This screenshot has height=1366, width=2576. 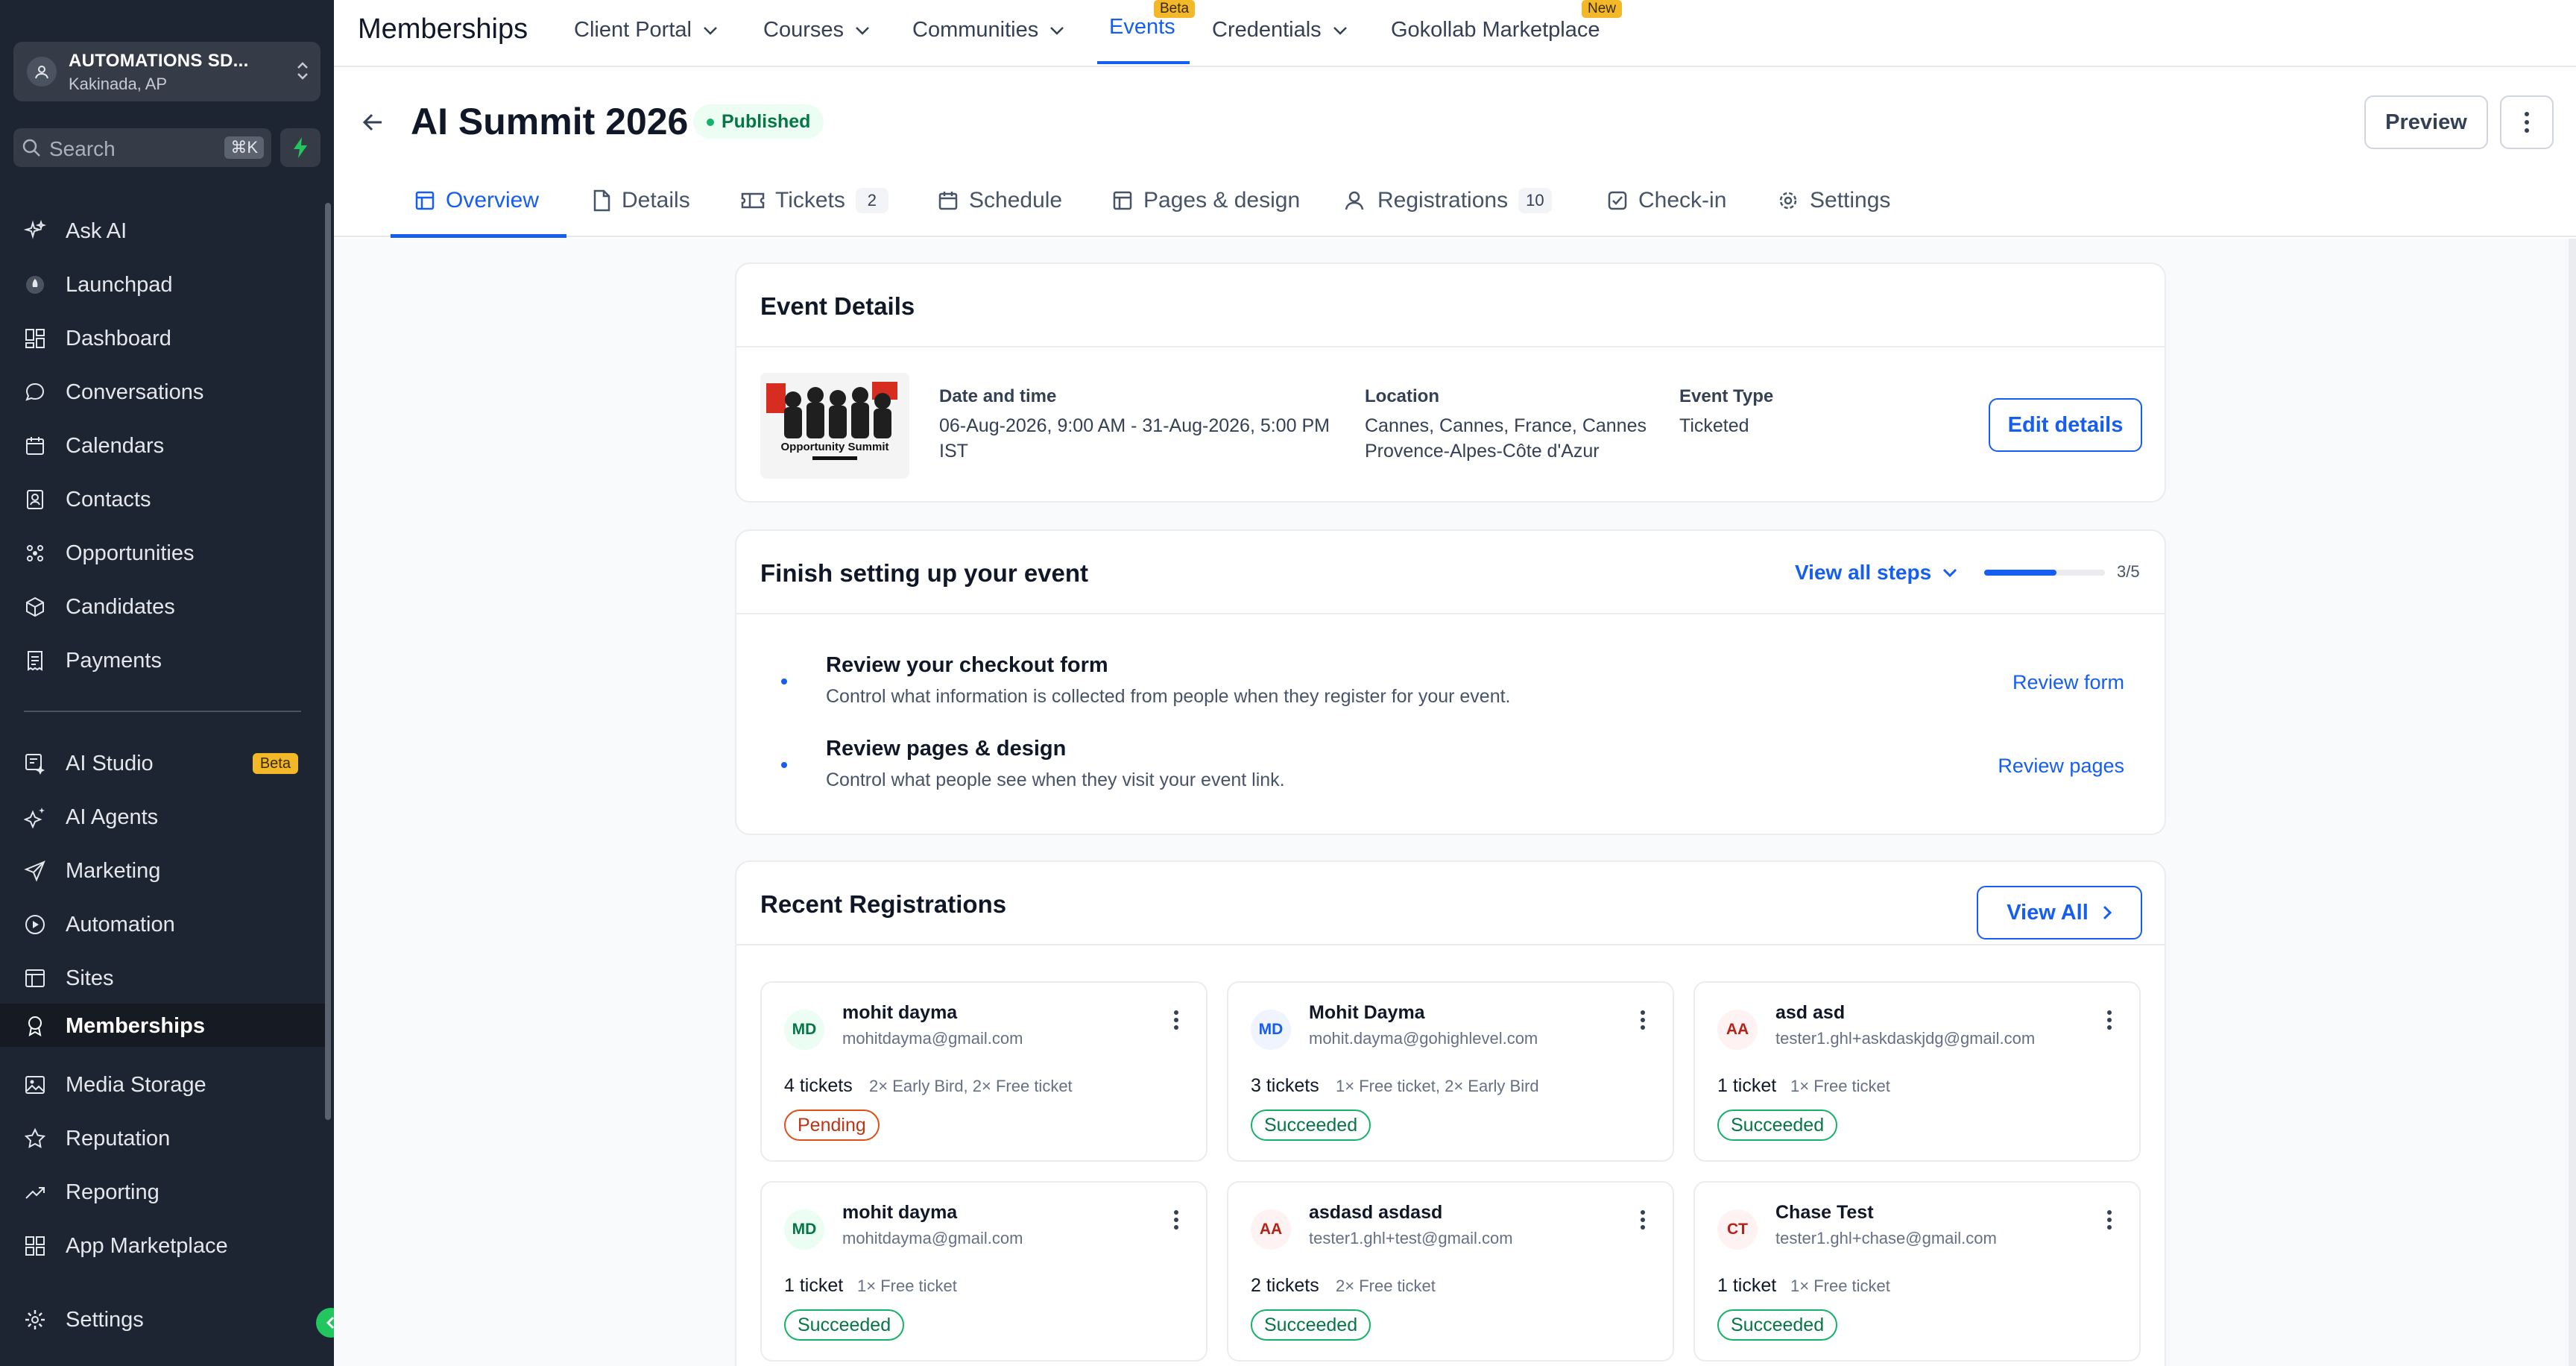 What do you see at coordinates (162, 445) in the screenshot?
I see `sidebar-item-calendars: Calendars` at bounding box center [162, 445].